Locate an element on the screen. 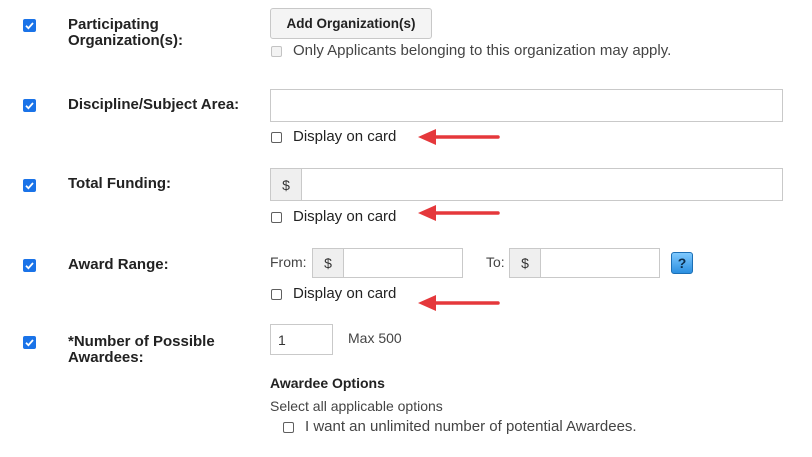 This screenshot has width=812, height=457. discipline-display-checkbox is located at coordinates (276, 137).